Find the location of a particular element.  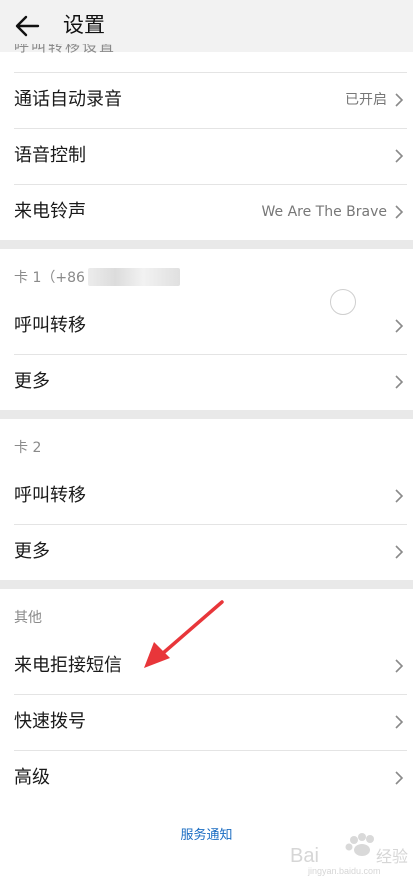

row-label: 来电铃声 is located at coordinates (50, 211).